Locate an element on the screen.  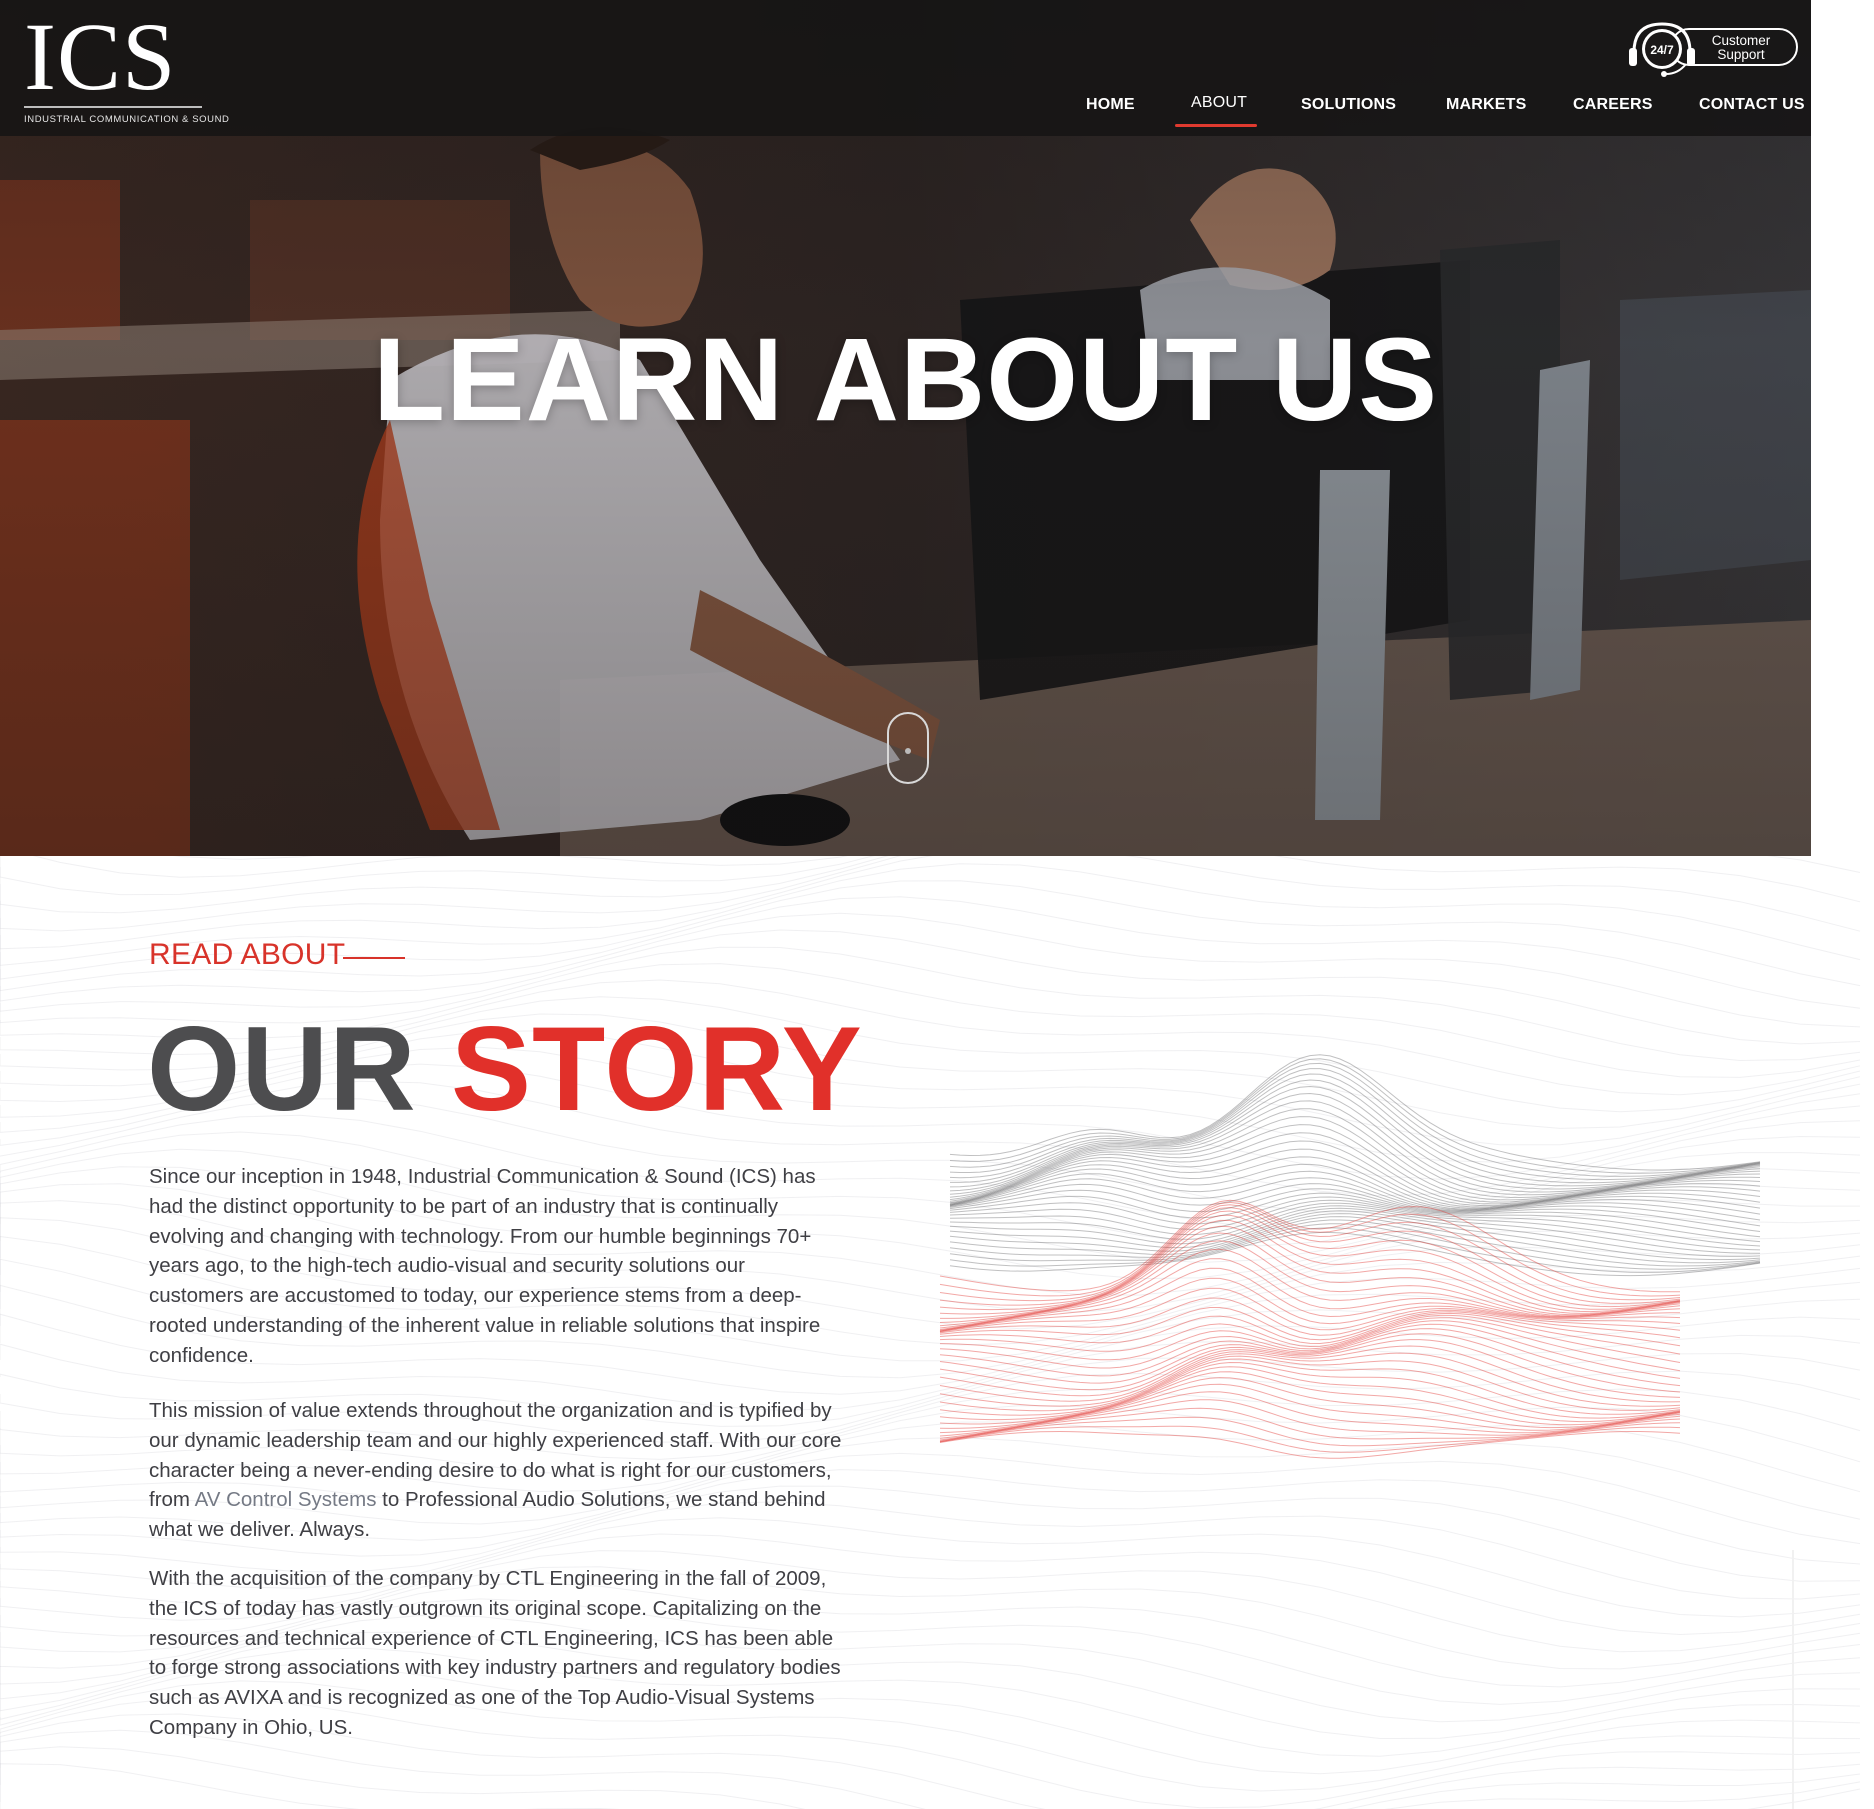
ics-logo: ICS INDUSTRIAL COMMUNICATION & SOUND is located at coordinates (127, 64).